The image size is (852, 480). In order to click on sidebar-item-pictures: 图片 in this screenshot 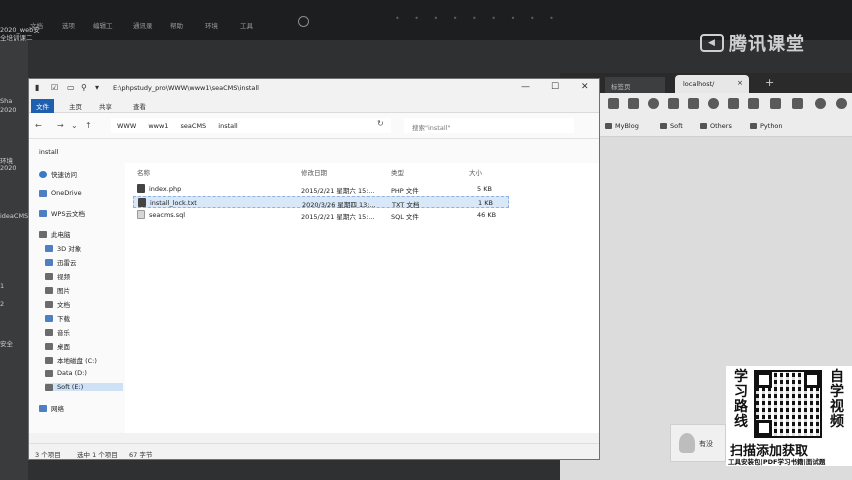, I will do `click(57, 290)`.